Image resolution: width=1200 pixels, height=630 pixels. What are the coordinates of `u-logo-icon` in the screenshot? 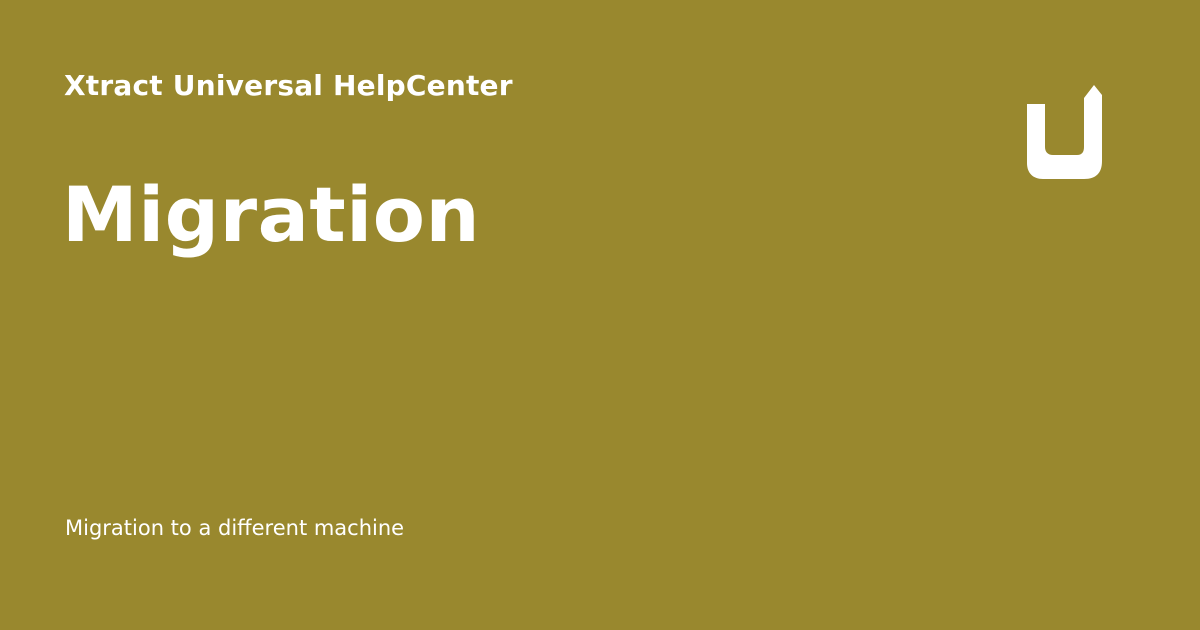 It's located at (1065, 133).